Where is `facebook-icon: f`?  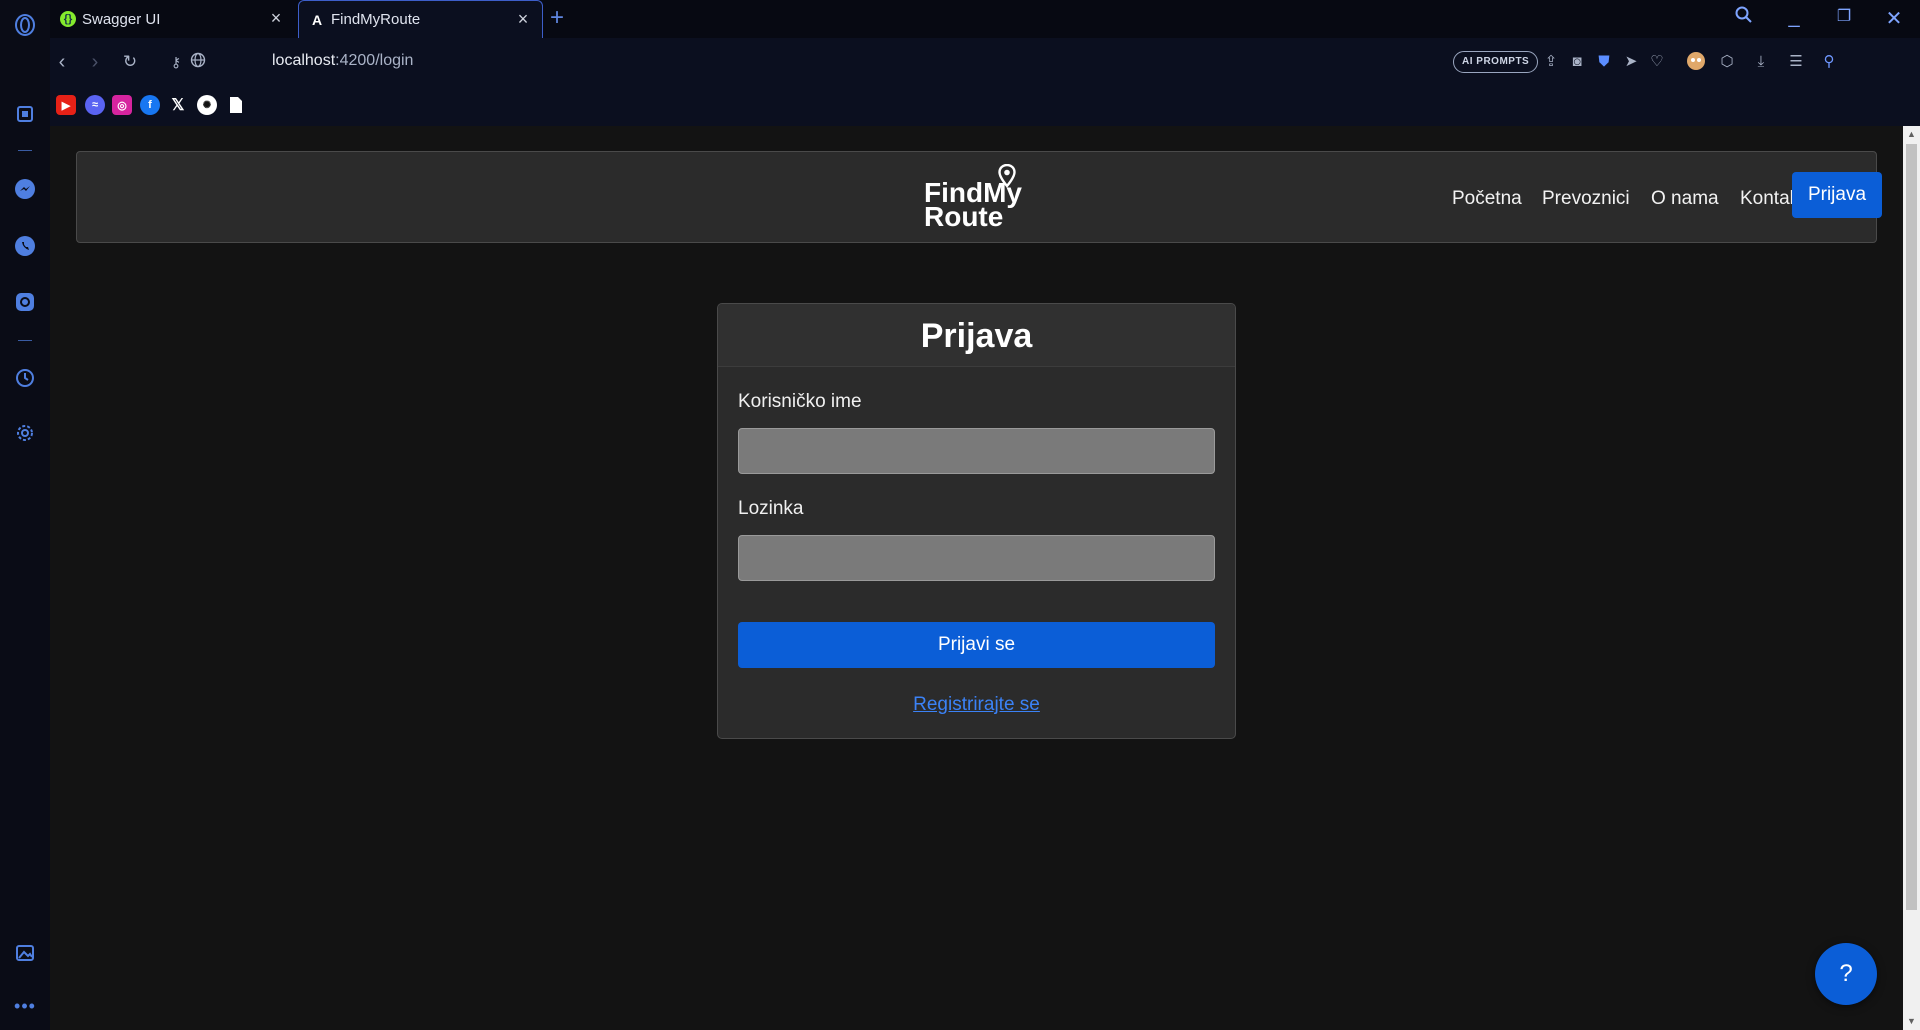 facebook-icon: f is located at coordinates (150, 105).